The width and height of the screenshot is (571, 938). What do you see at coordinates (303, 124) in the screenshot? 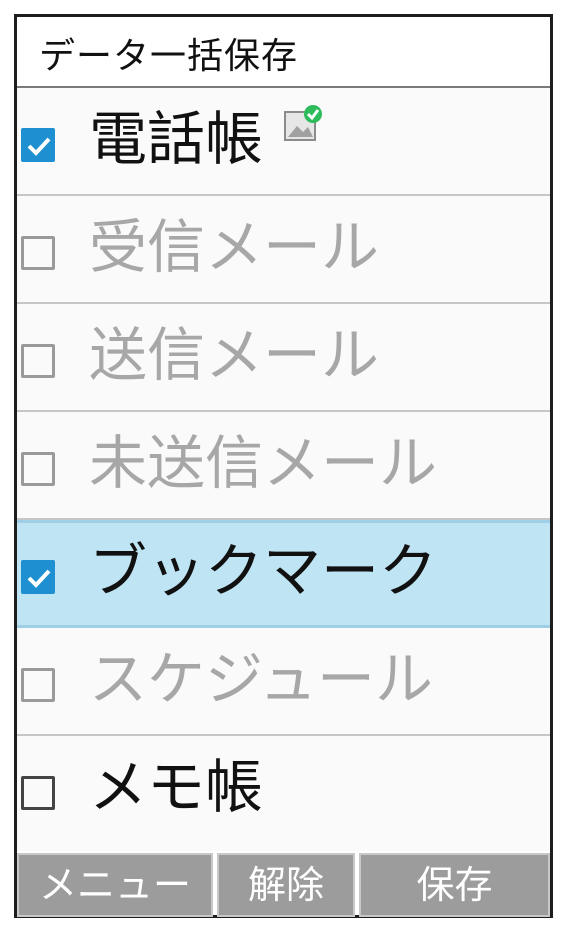
I see `image-with-green-check-icon` at bounding box center [303, 124].